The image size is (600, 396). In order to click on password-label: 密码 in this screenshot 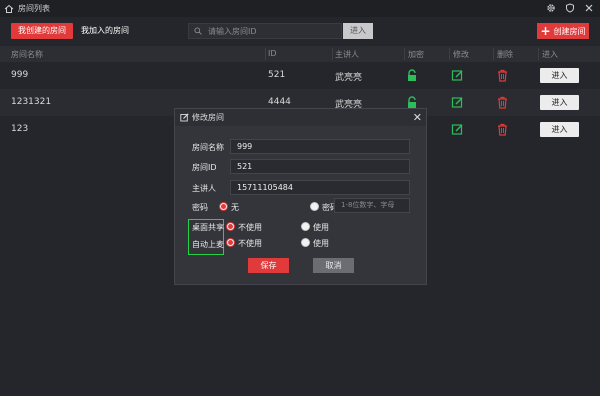, I will do `click(200, 207)`.